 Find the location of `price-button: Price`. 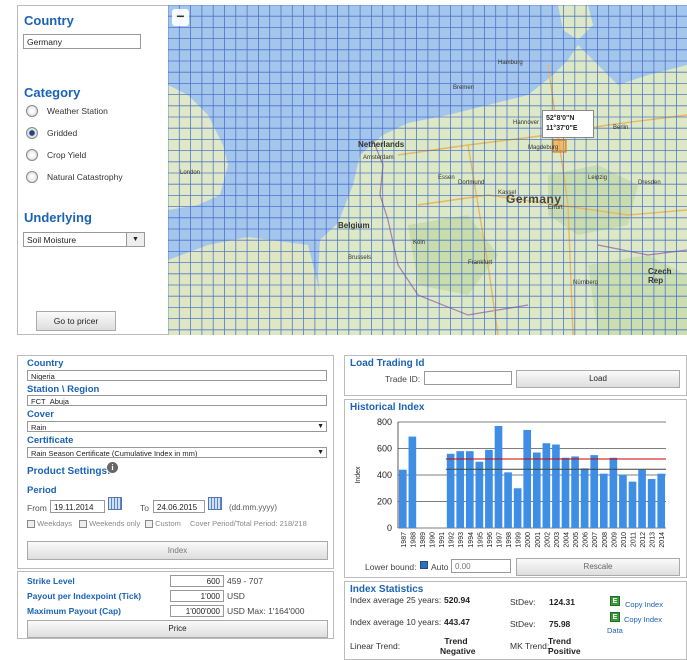

price-button: Price is located at coordinates (177, 629).